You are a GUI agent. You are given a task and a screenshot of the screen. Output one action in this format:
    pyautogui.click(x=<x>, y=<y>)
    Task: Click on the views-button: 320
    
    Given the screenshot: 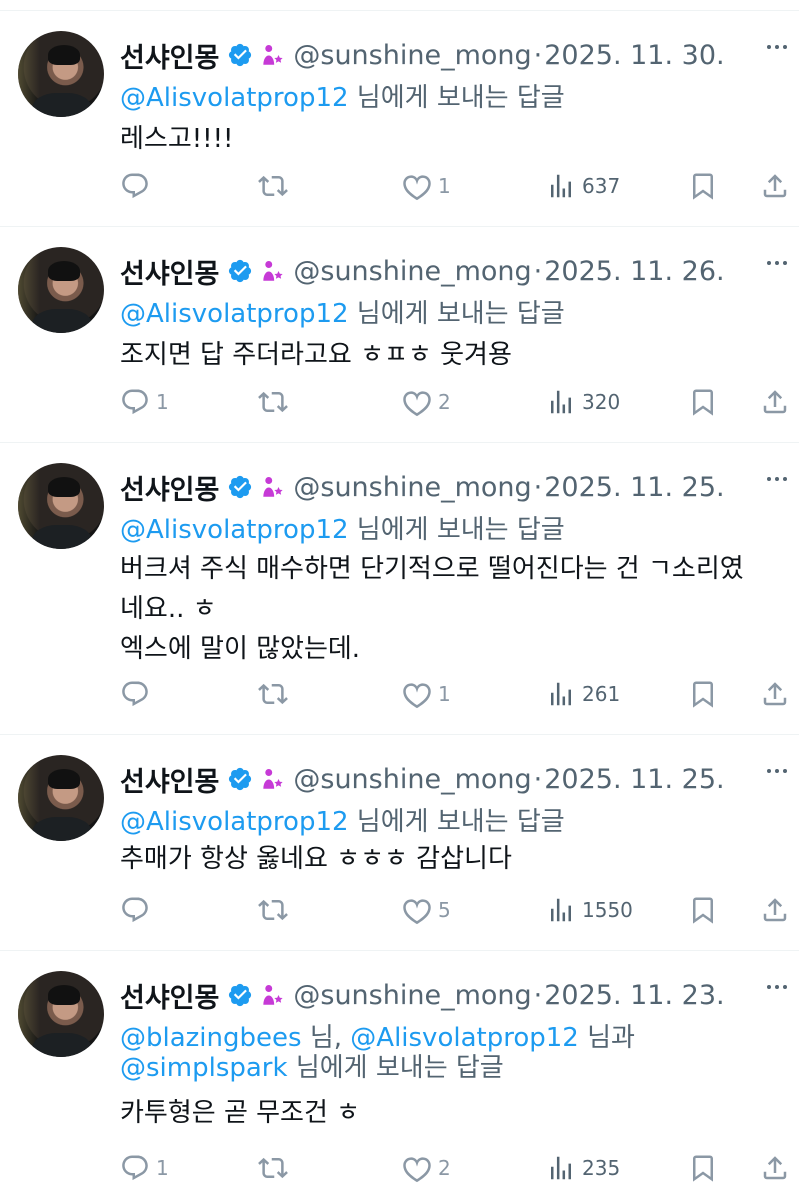 What is the action you would take?
    pyautogui.click(x=583, y=402)
    